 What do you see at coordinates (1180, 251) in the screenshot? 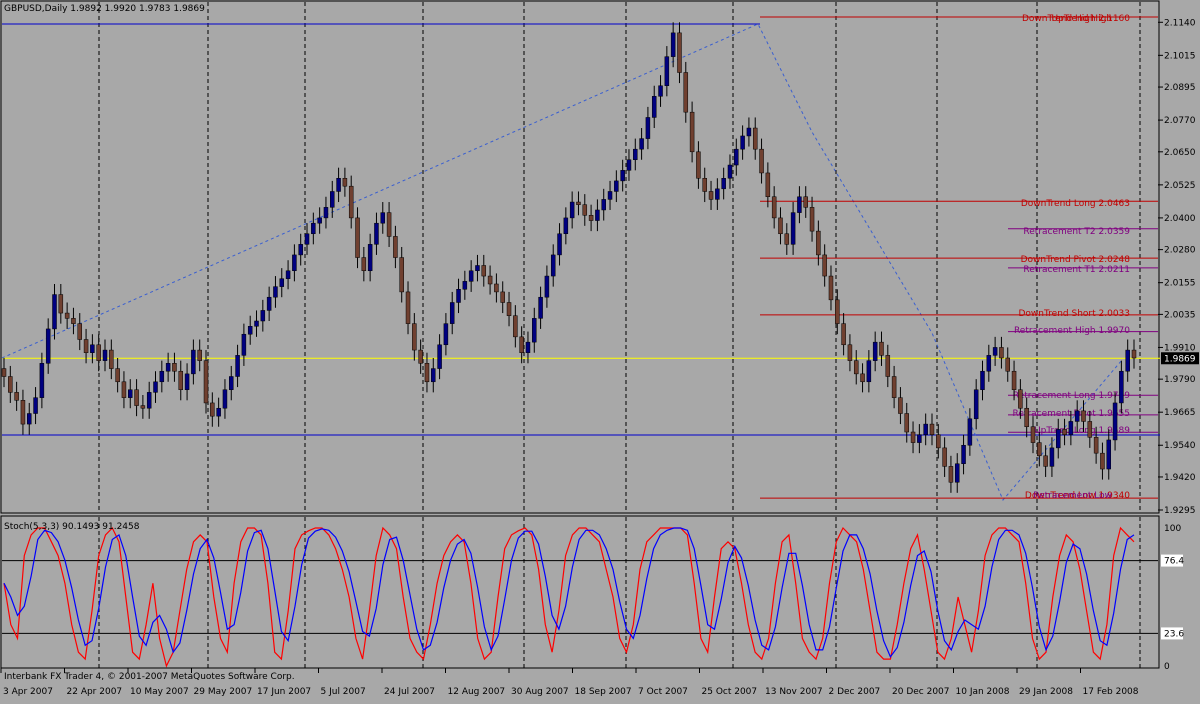
I see `price-tick-label: 2.0280` at bounding box center [1180, 251].